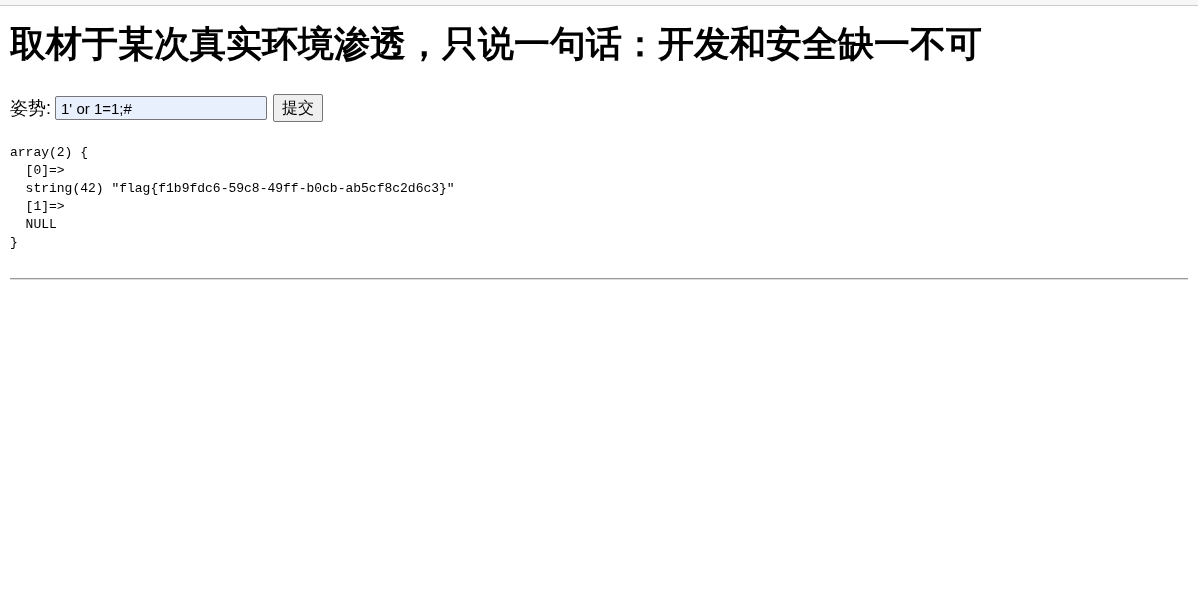 Image resolution: width=1198 pixels, height=616 pixels. I want to click on code-line: [1]=>, so click(44, 207).